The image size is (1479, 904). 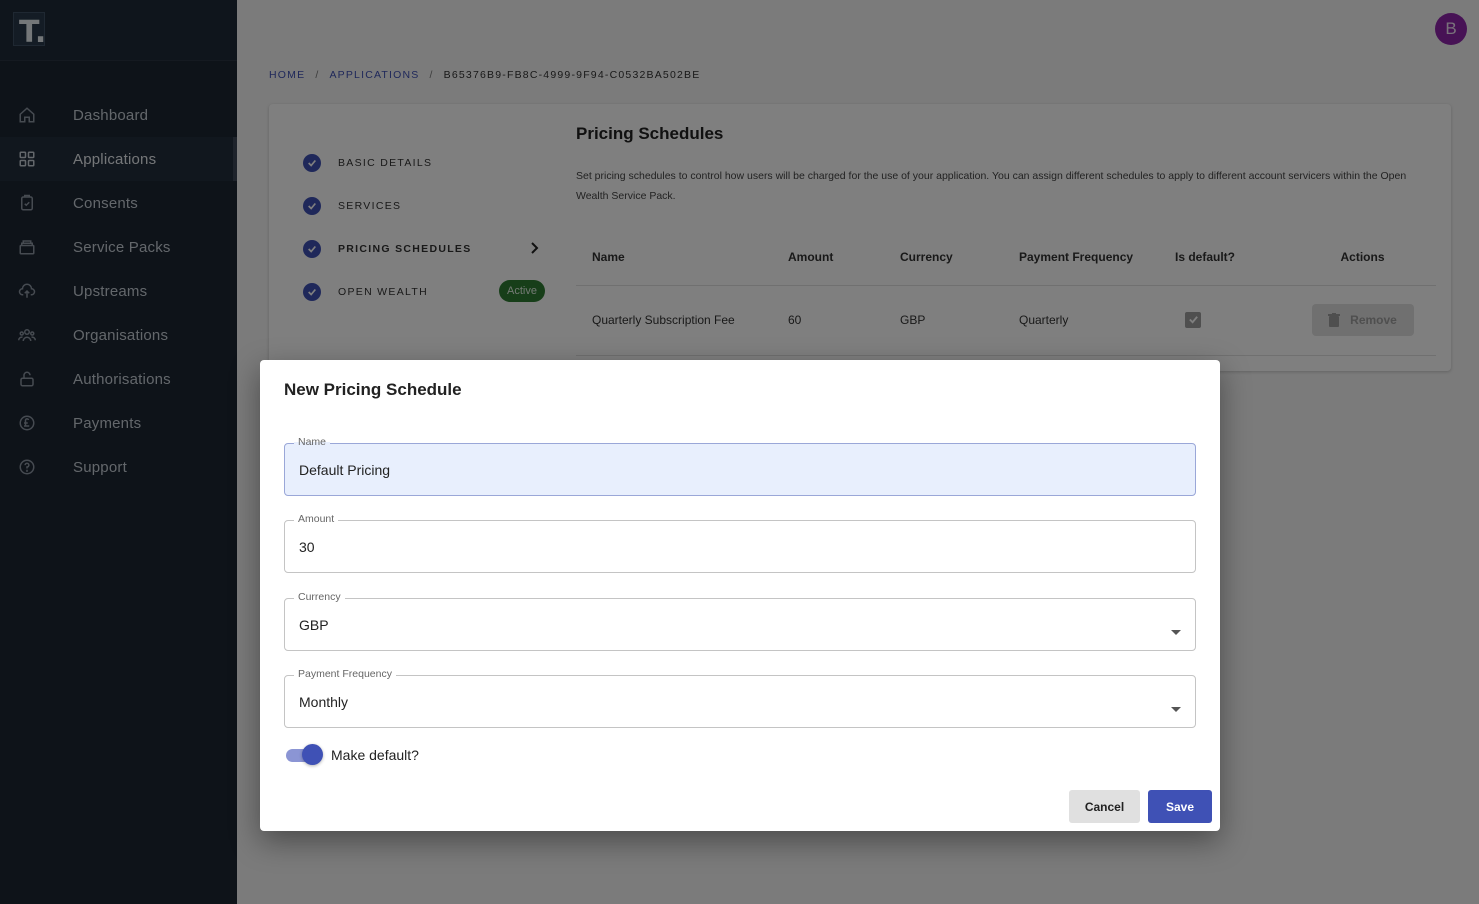 I want to click on amount-field: Amount, so click(x=740, y=543).